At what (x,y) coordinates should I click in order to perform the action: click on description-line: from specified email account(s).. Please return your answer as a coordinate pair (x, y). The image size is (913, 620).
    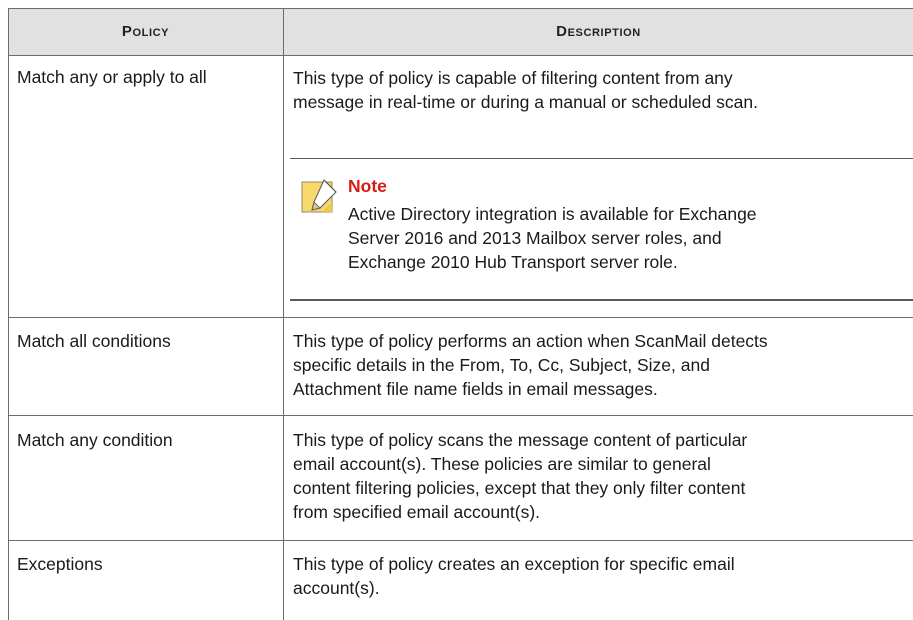
    Looking at the image, I should click on (417, 512).